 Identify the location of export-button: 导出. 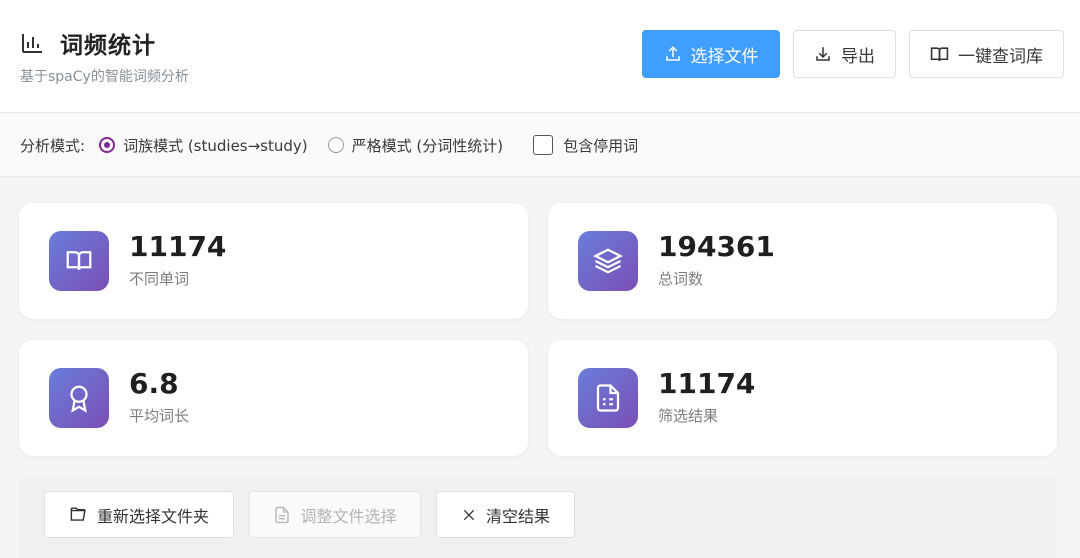
(844, 54).